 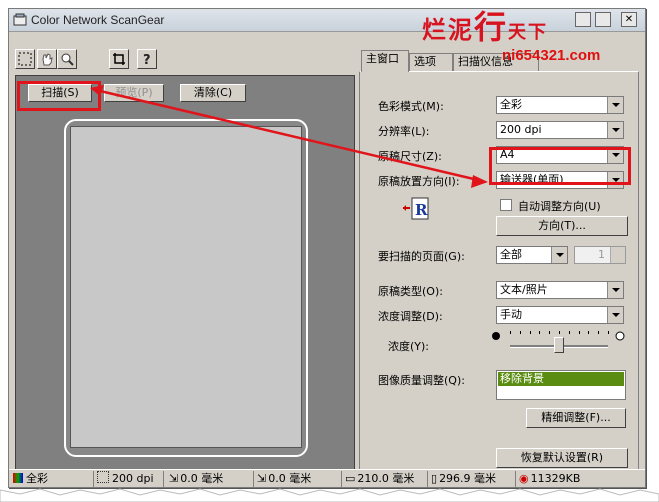 I want to click on question-icon: ?, so click(x=147, y=59).